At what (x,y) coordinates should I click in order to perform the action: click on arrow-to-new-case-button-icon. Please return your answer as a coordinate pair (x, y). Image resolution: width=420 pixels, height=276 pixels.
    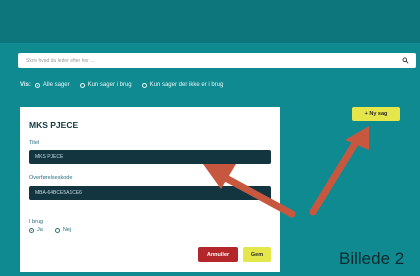
    Looking at the image, I should click on (339, 171).